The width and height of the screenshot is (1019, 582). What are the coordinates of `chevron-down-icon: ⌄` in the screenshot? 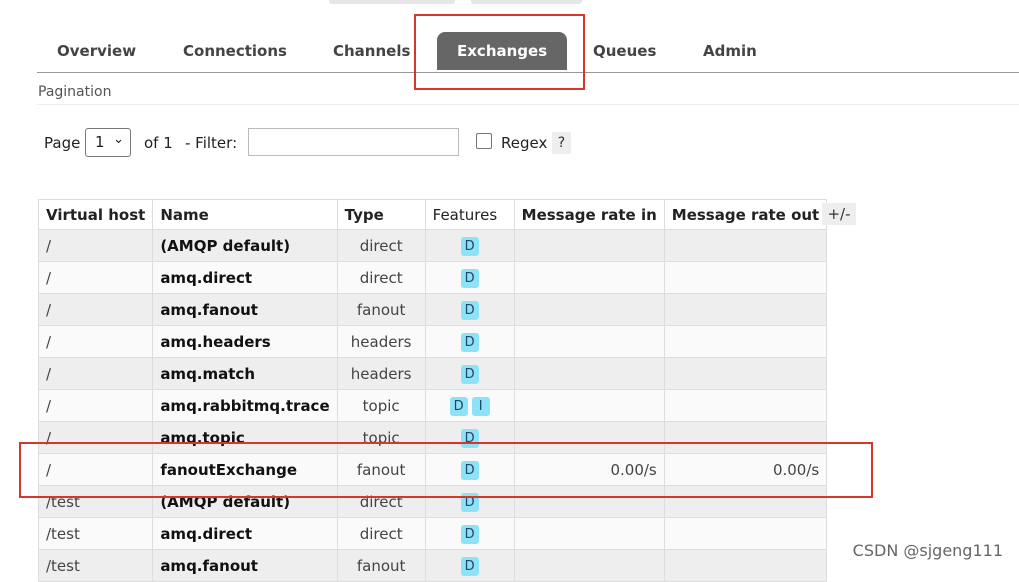 It's located at (118, 139).